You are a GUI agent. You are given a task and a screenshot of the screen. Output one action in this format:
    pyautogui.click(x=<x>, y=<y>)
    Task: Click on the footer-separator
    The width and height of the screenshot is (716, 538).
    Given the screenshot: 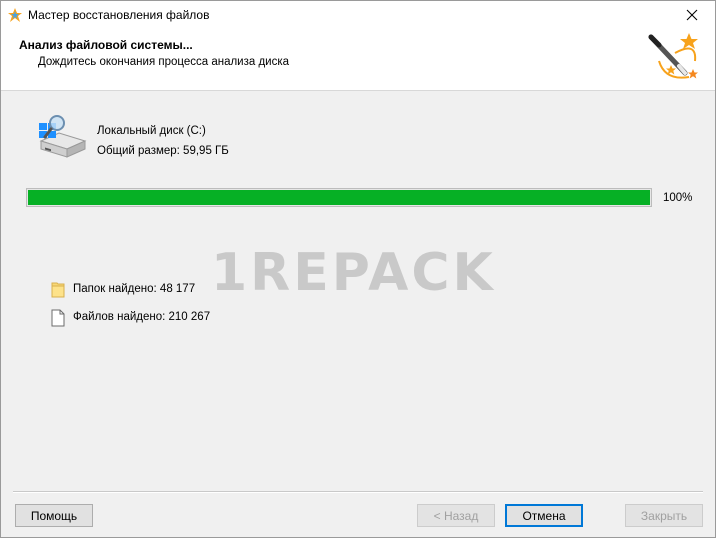 What is the action you would take?
    pyautogui.click(x=358, y=492)
    